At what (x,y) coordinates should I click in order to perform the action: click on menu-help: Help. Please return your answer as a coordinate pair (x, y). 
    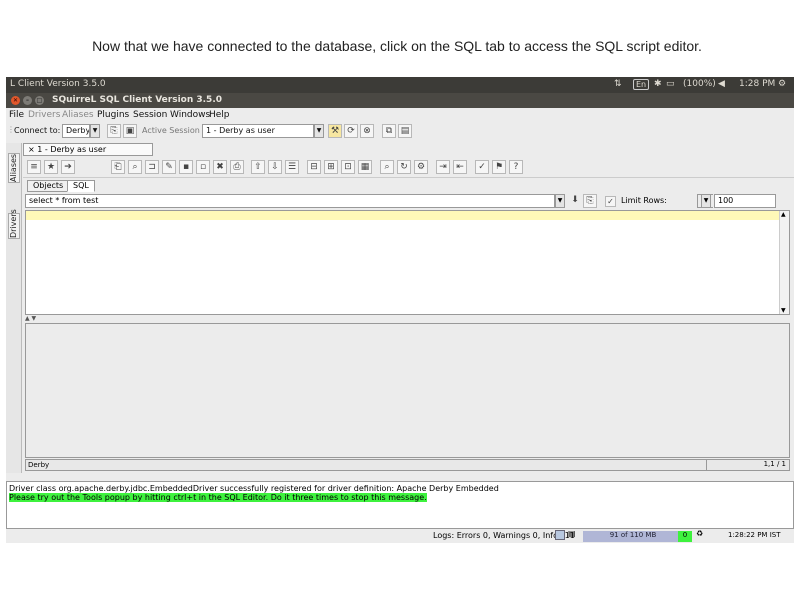
    Looking at the image, I should click on (219, 115).